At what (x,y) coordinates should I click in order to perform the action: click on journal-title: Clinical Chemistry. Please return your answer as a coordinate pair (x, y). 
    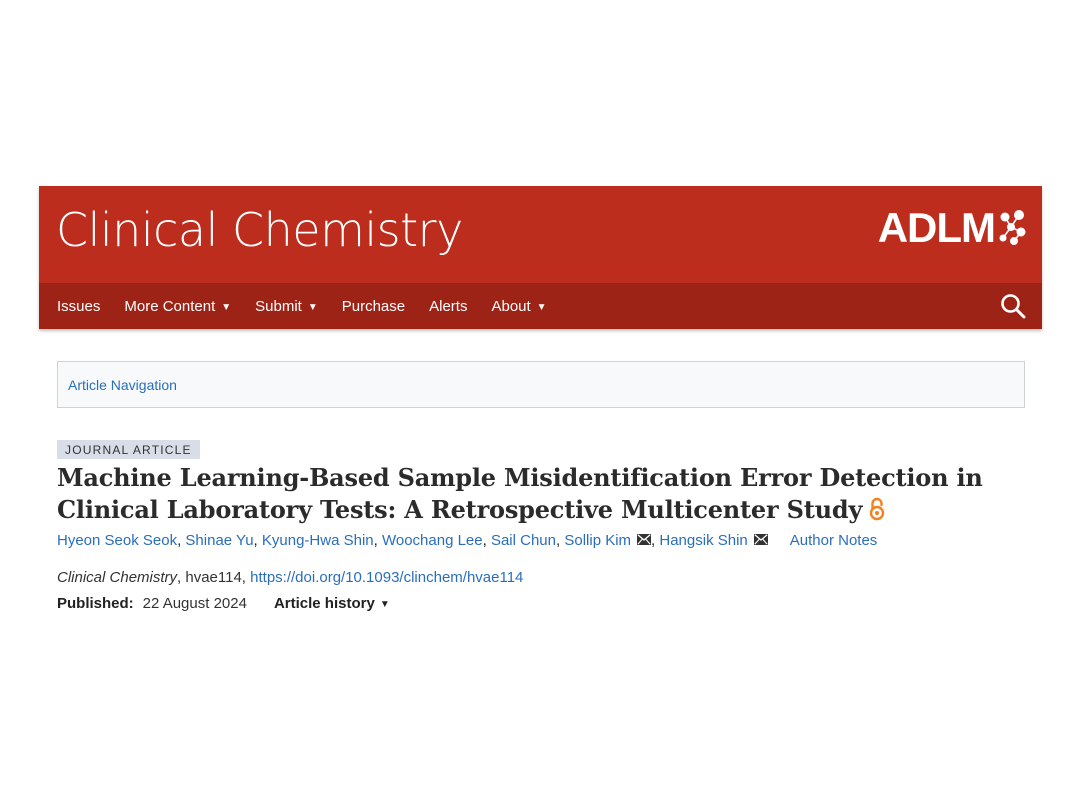
    Looking at the image, I should click on (259, 230).